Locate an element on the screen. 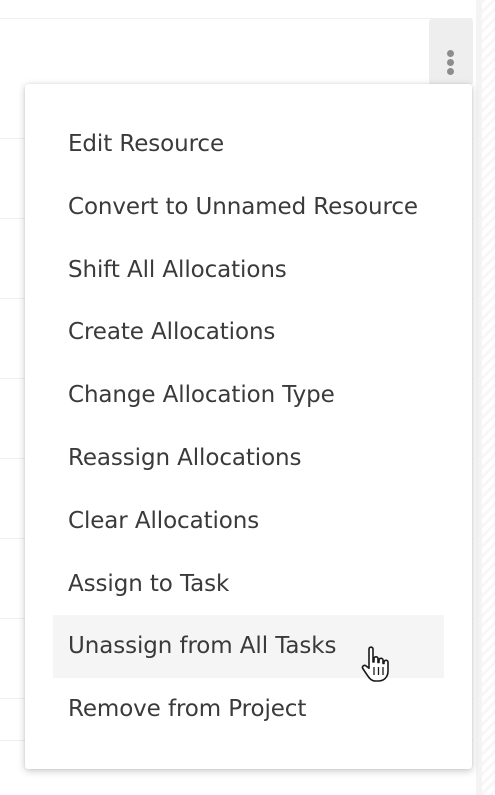  hatched-column is located at coordinates (488, 397).